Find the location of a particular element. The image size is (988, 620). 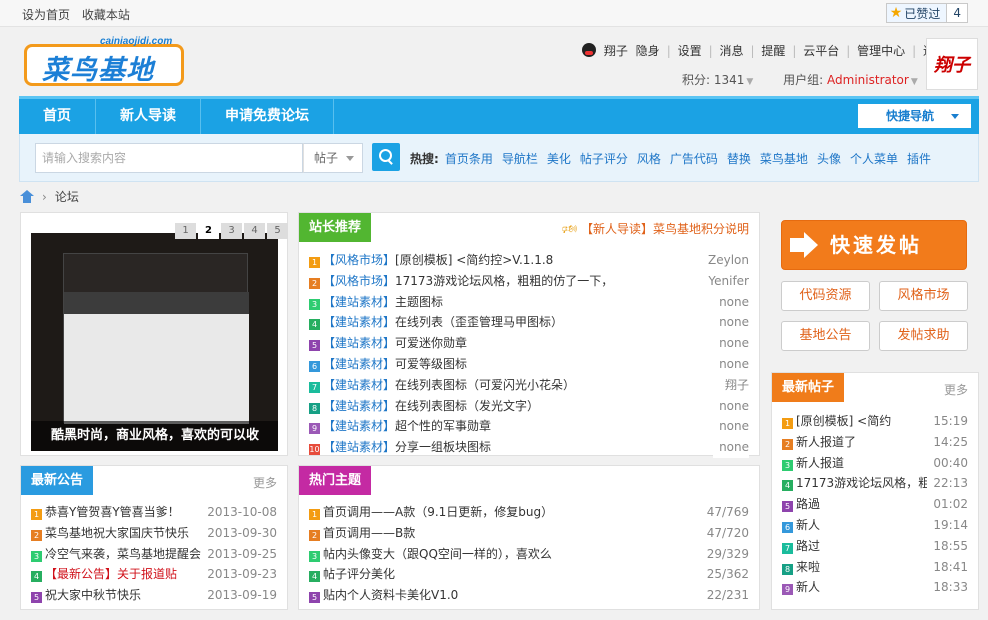

list-item: 4 17173游戏论坛风格，粗 22:13 is located at coordinates (875, 484).